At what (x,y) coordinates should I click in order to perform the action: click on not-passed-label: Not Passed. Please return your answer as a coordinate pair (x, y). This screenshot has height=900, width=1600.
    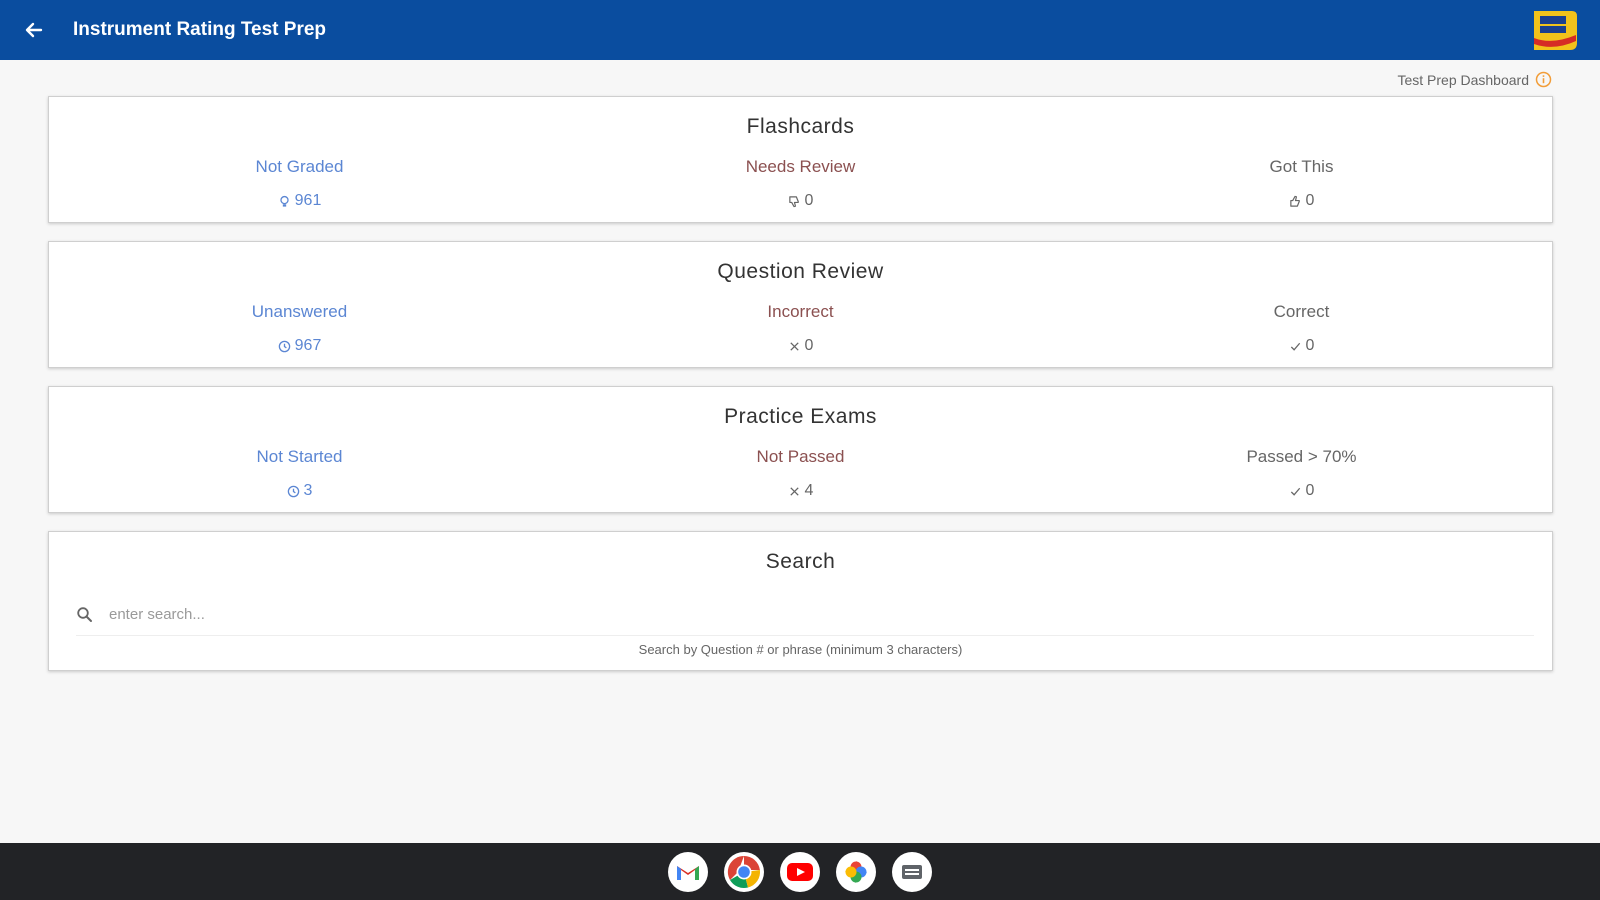
    Looking at the image, I should click on (800, 456).